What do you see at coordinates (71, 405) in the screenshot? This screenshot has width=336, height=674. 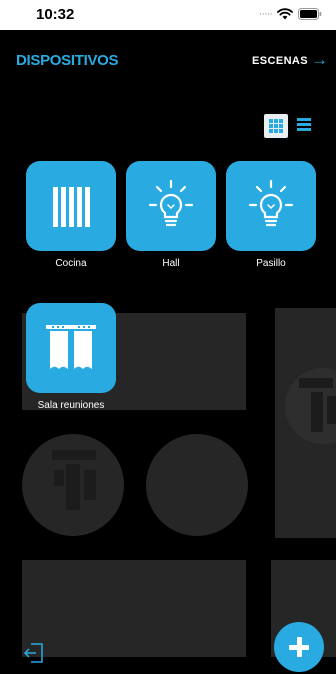 I see `device-label: Sala reuniones` at bounding box center [71, 405].